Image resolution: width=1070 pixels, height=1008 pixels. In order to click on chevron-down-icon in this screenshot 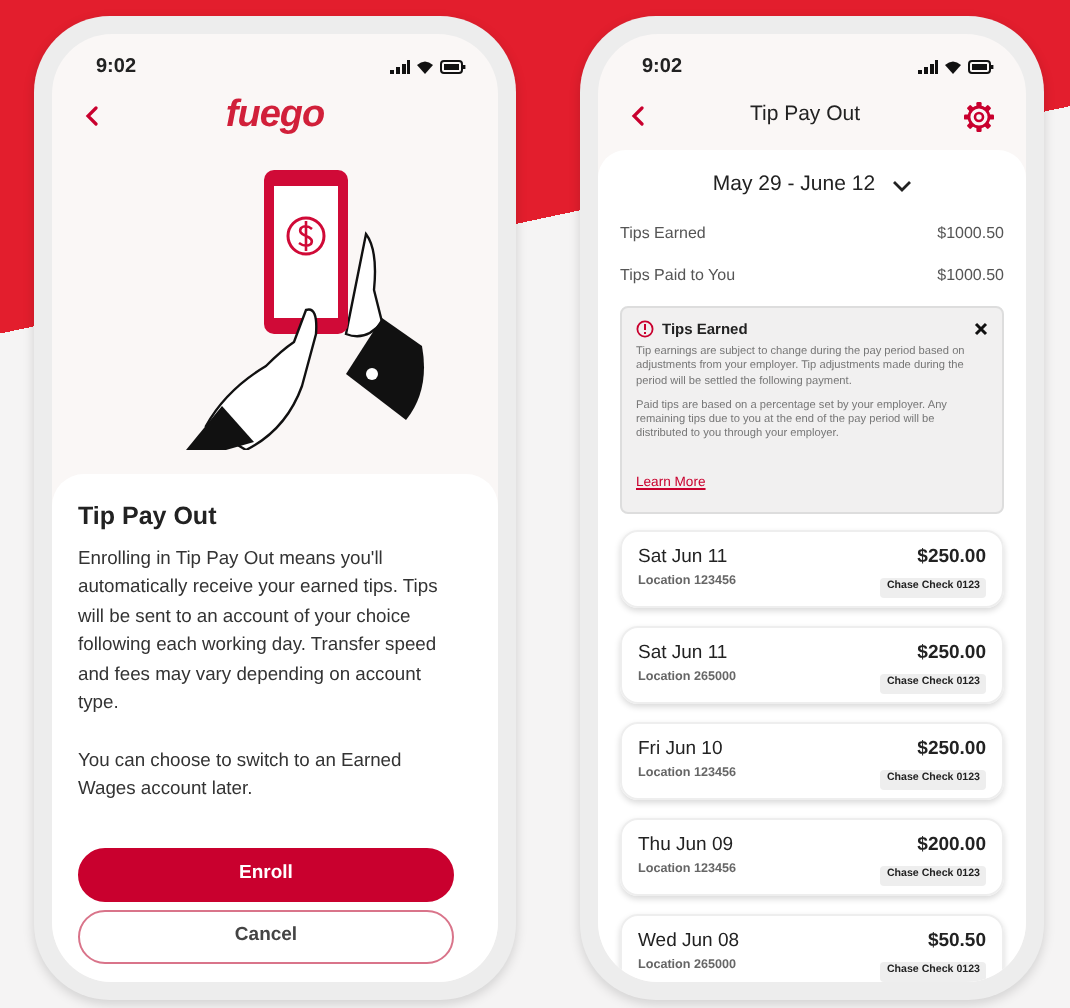, I will do `click(901, 185)`.